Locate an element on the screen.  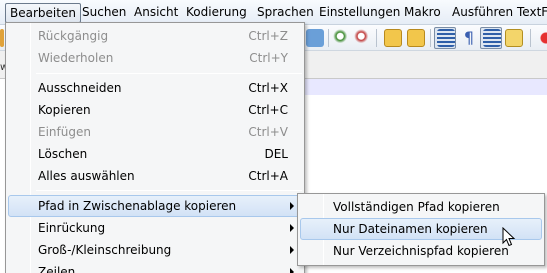
menu-item-label: Kopieren is located at coordinates (64, 110).